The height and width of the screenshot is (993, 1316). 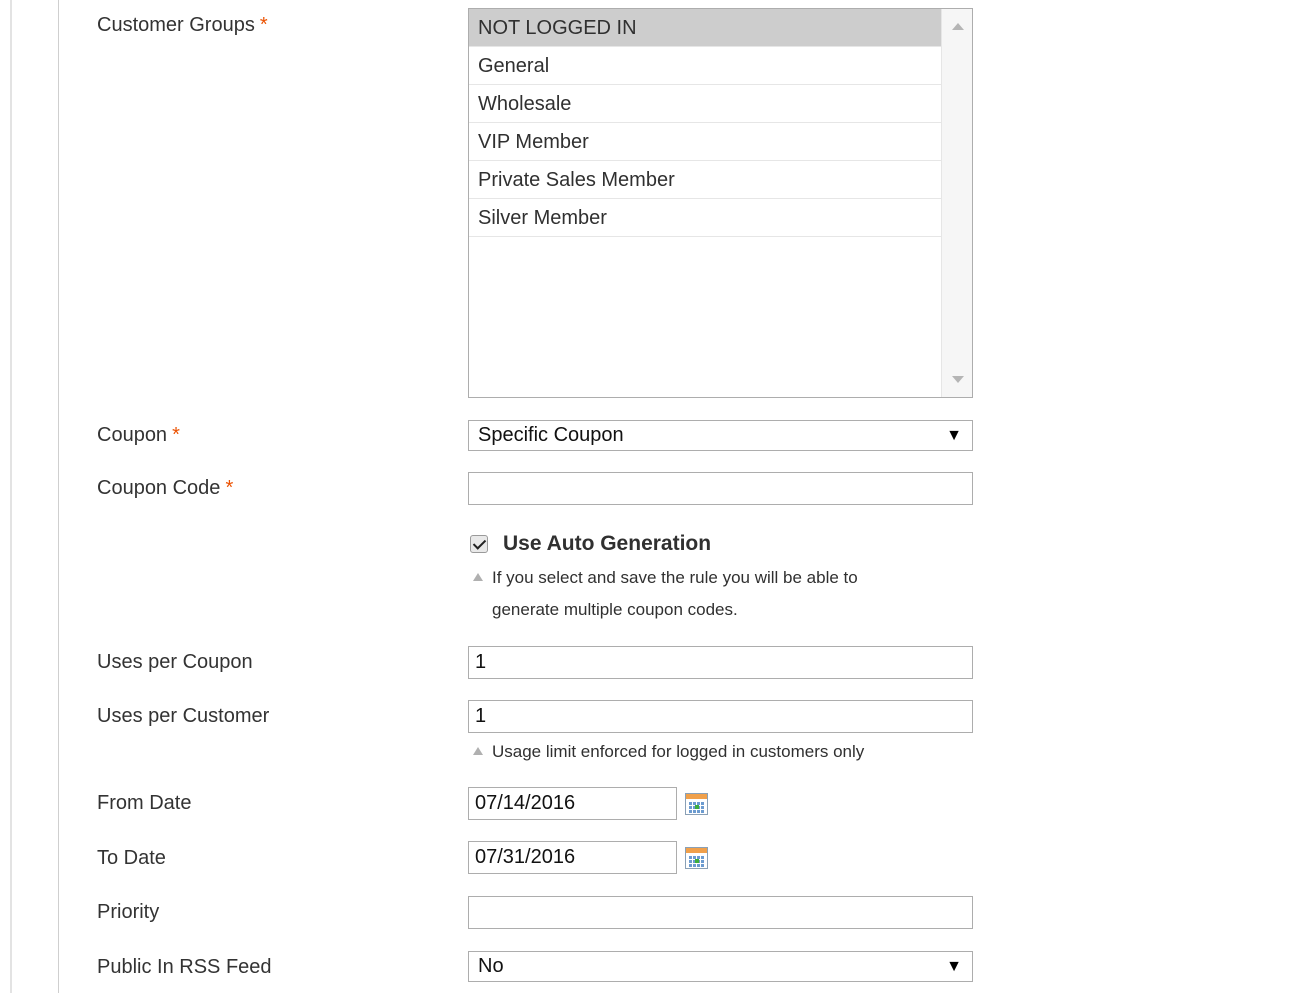 What do you see at coordinates (551, 435) in the screenshot?
I see `coupon-select-value: Specific Coupon` at bounding box center [551, 435].